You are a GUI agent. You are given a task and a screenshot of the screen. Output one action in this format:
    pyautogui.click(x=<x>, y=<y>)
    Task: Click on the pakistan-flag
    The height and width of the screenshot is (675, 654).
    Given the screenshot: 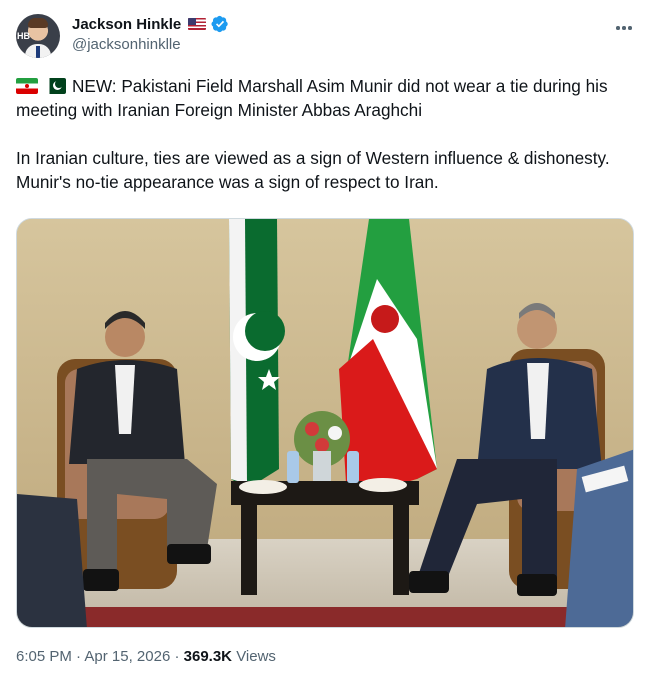 What is the action you would take?
    pyautogui.click(x=257, y=354)
    